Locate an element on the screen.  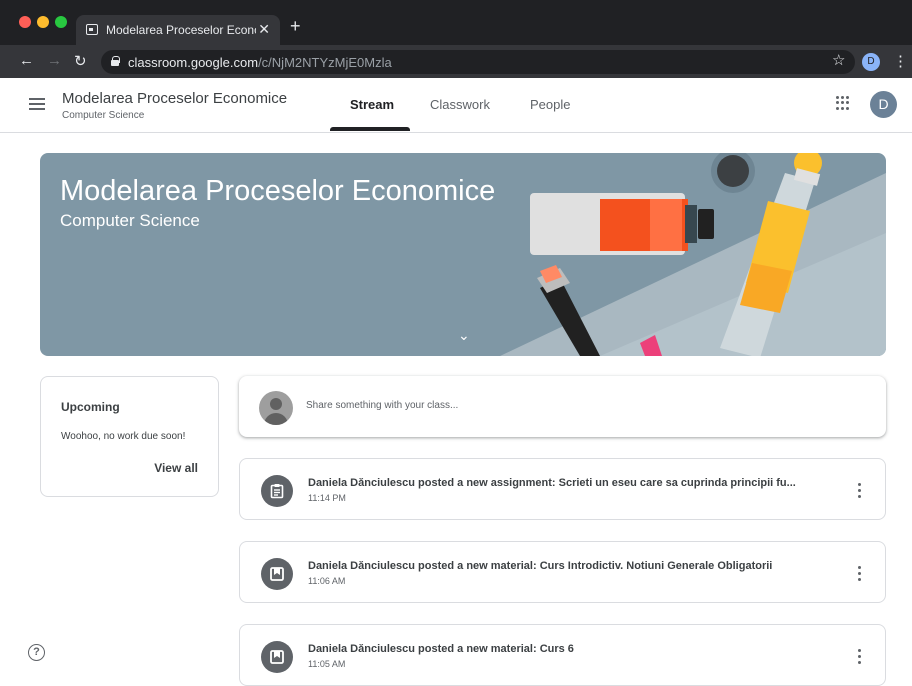
browser-profile-avatar: D is located at coordinates (871, 62).